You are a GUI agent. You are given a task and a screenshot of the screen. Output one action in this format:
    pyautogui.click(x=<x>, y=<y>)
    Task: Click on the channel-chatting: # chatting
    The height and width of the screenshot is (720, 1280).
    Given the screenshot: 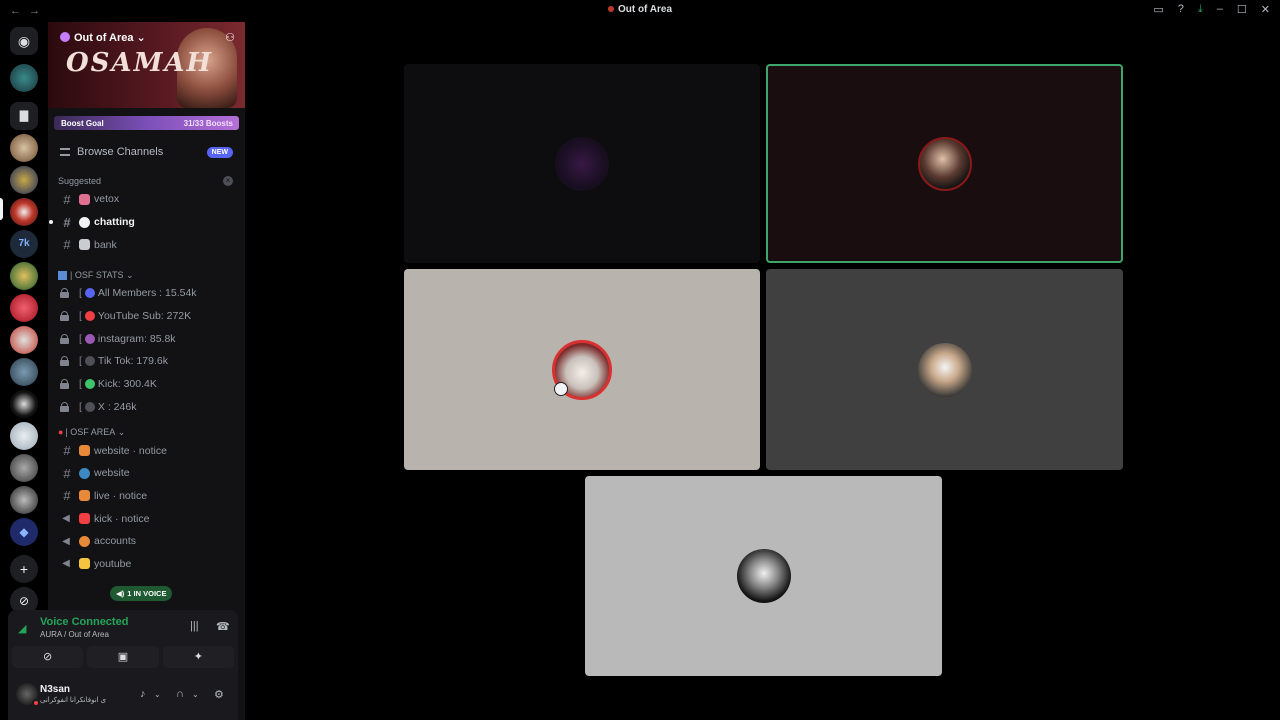 What is the action you would take?
    pyautogui.click(x=146, y=222)
    